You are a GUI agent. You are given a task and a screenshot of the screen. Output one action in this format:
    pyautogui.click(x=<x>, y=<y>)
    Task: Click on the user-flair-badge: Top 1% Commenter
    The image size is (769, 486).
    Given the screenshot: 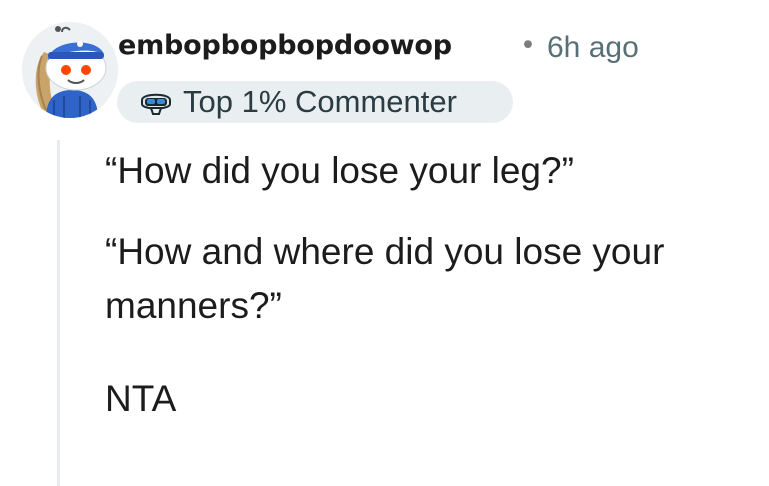 What is the action you would take?
    pyautogui.click(x=315, y=102)
    